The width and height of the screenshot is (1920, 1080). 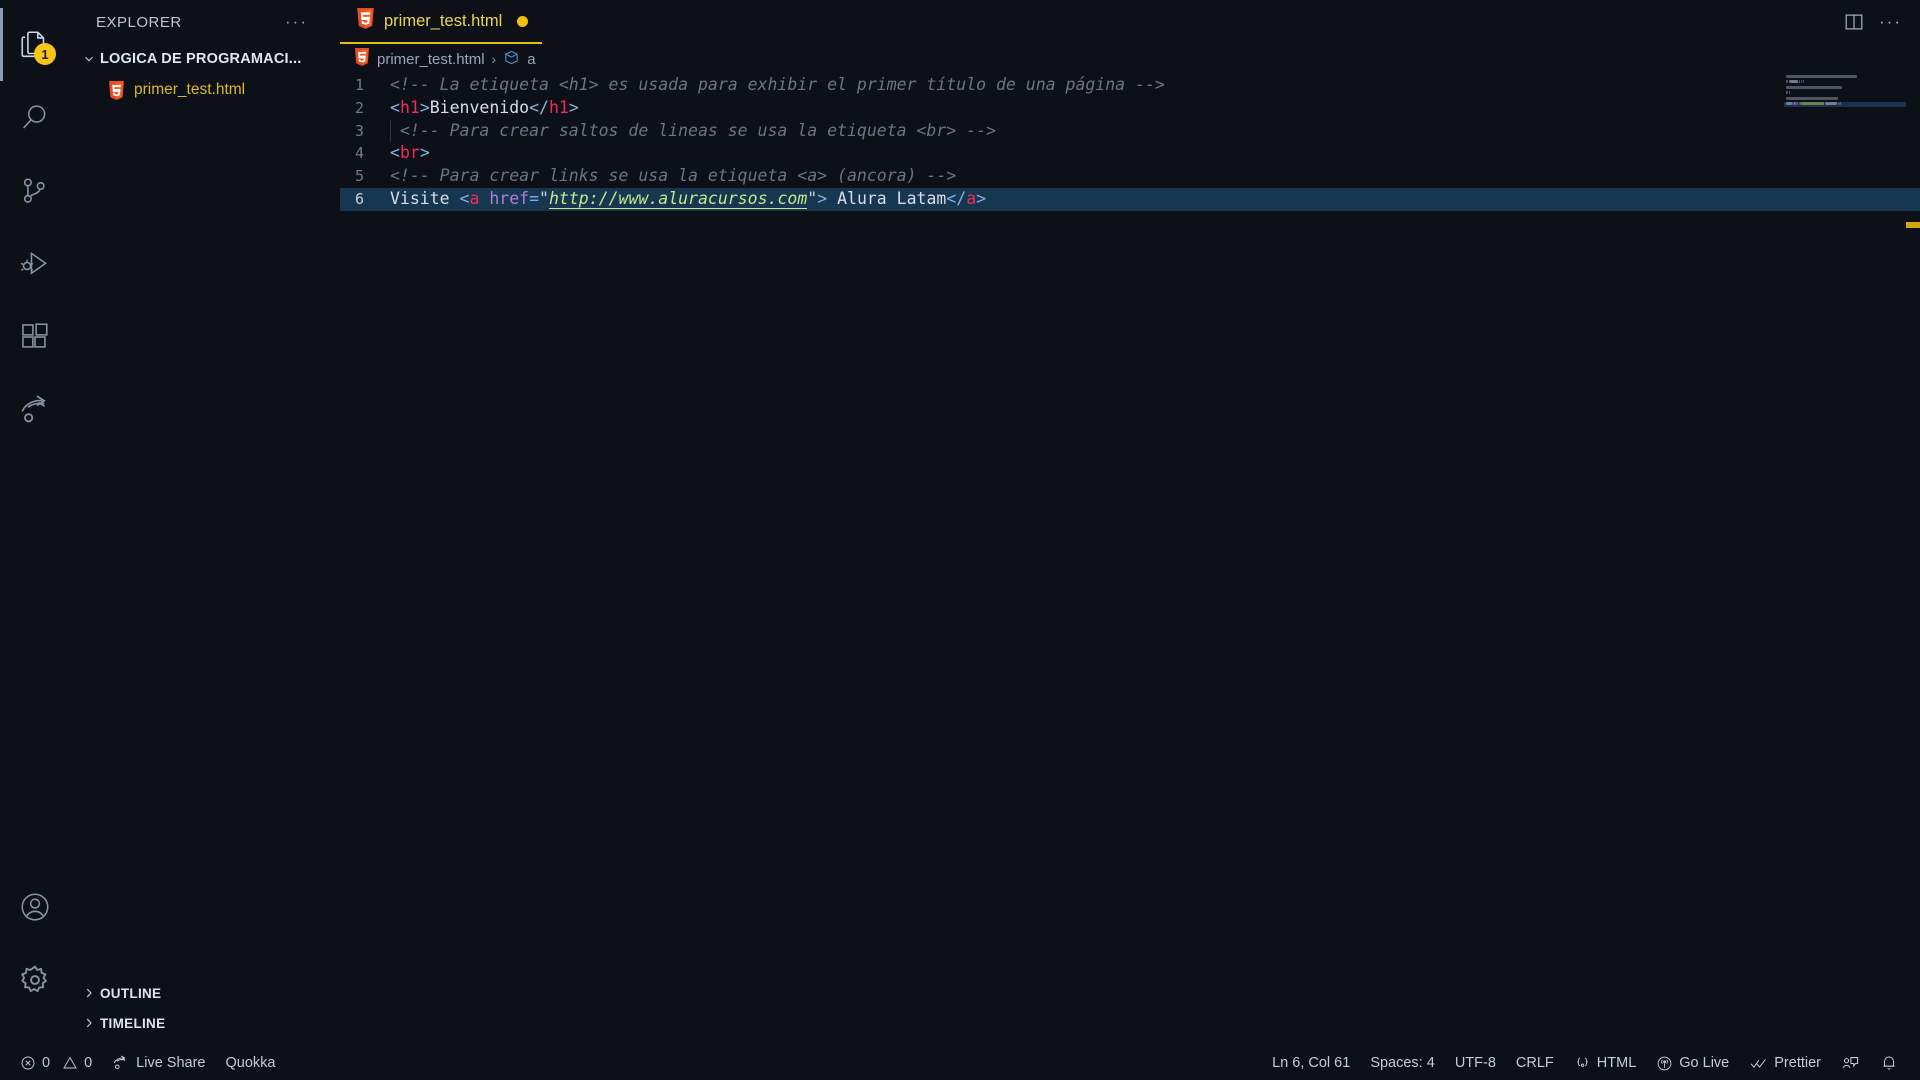 I want to click on code-token-attr: href, so click(x=509, y=198).